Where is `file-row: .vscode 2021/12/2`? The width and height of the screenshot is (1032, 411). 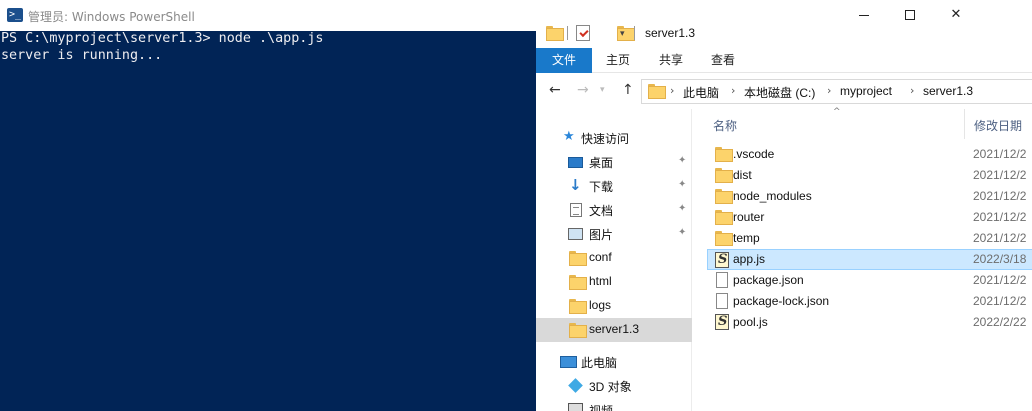 file-row: .vscode 2021/12/2 is located at coordinates (869, 154).